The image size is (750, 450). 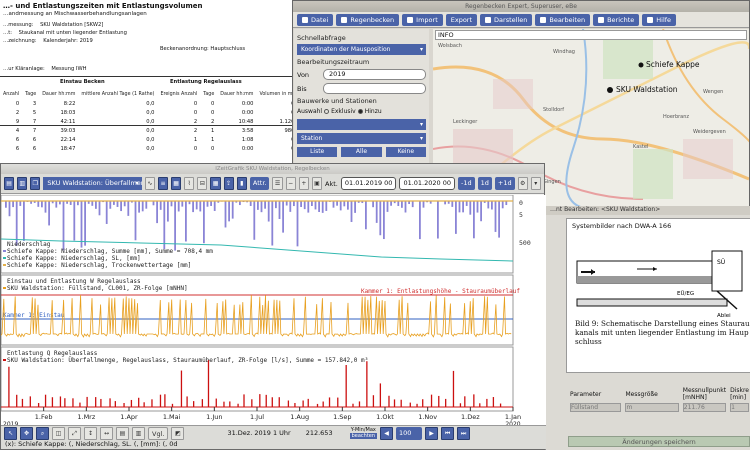 What do you see at coordinates (11, 94) in the screenshot?
I see `report-col-header: Anzahl` at bounding box center [11, 94].